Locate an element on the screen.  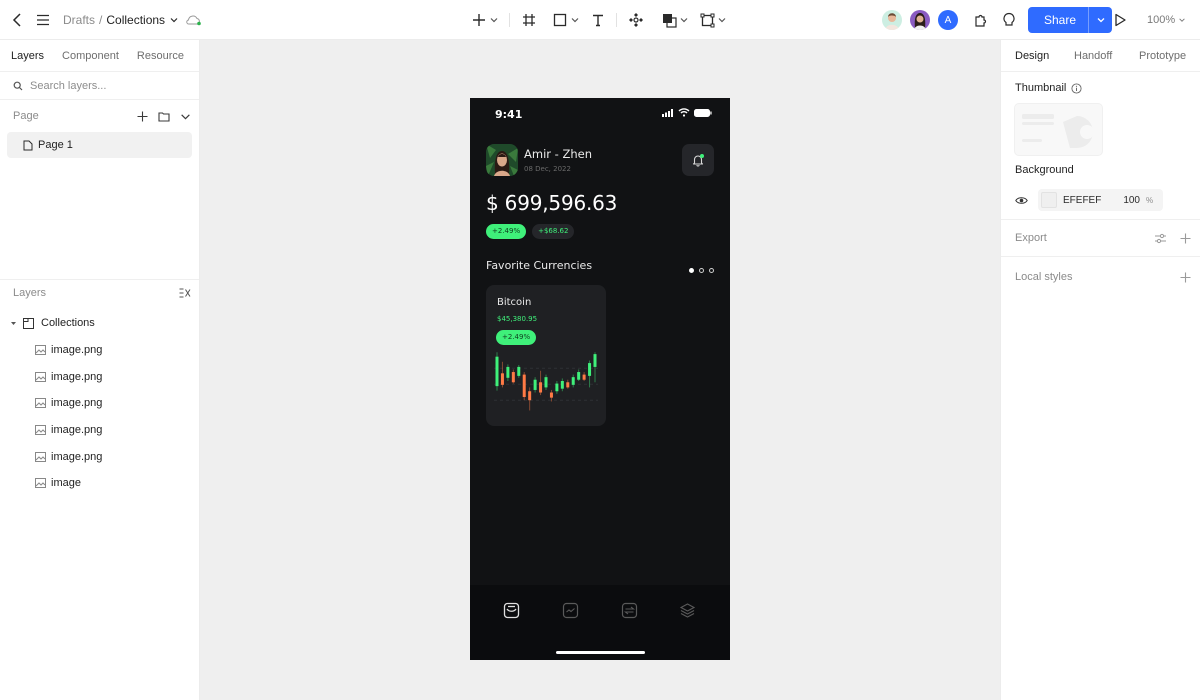
tab-component: Component is located at coordinates (90, 56).